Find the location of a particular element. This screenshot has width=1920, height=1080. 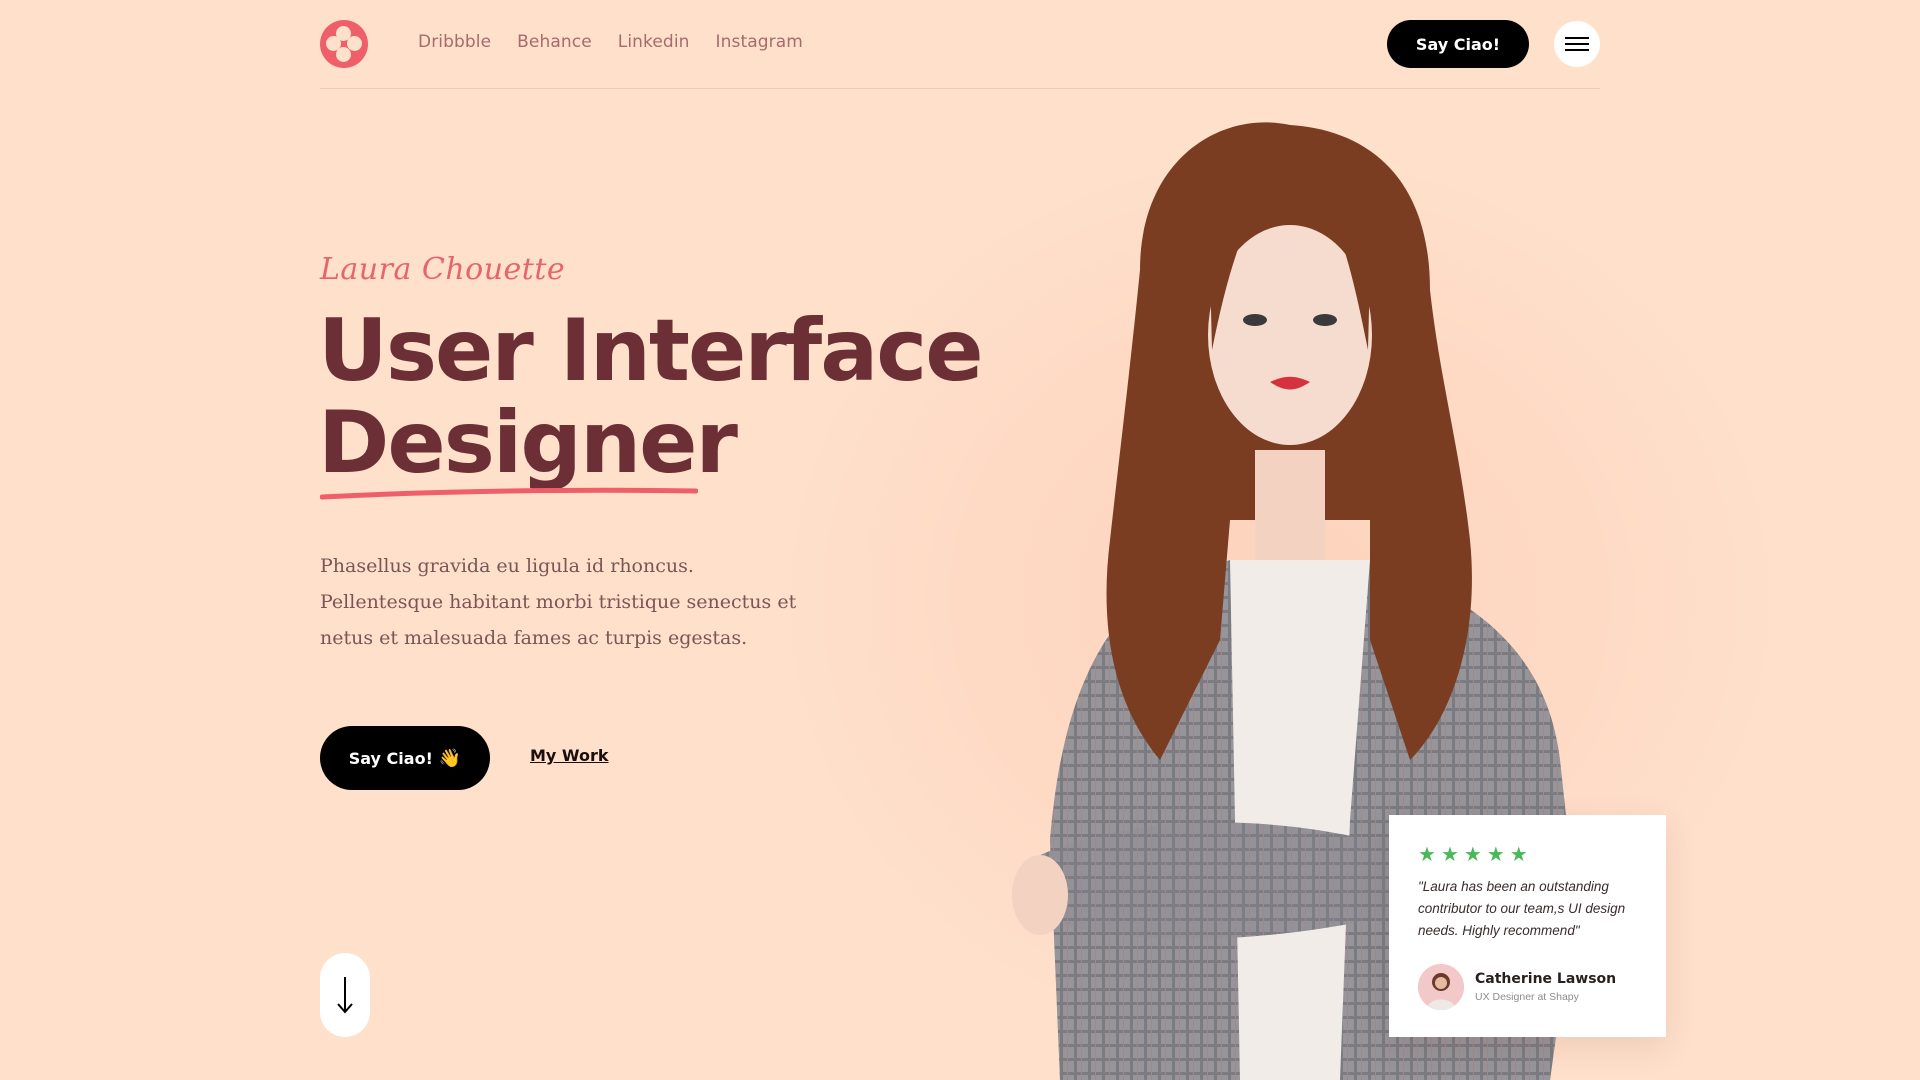

menu-button is located at coordinates (1577, 44).